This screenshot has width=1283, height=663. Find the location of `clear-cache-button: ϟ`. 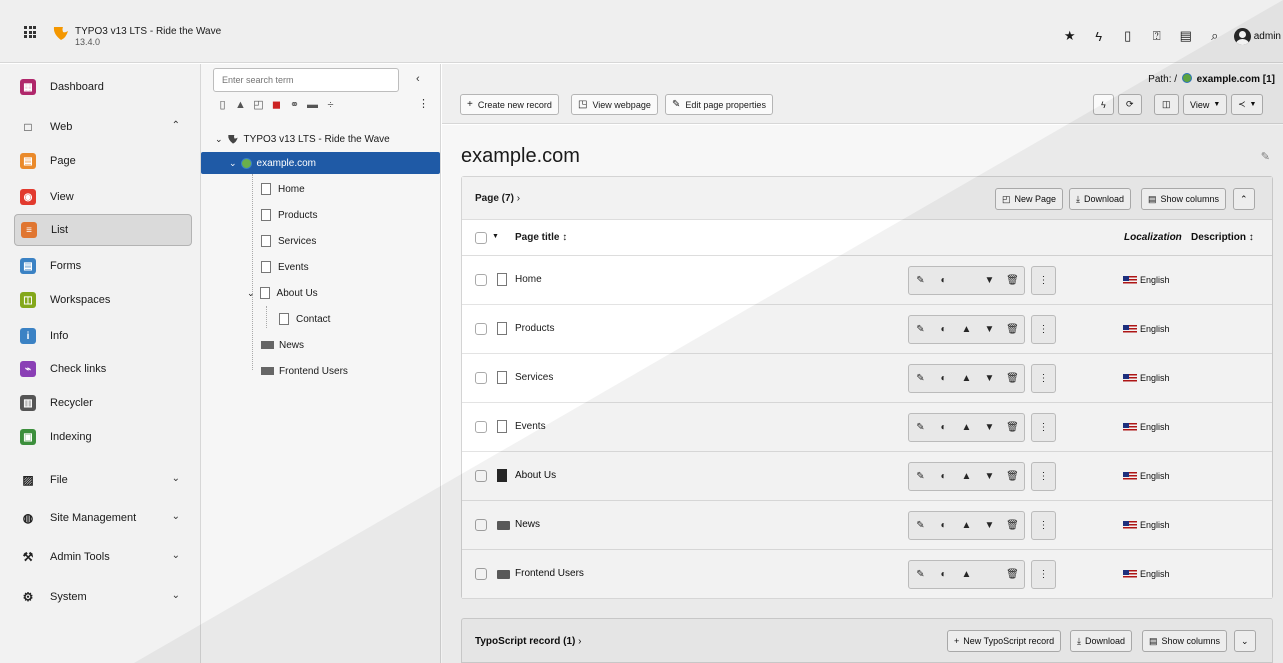

clear-cache-button: ϟ is located at coordinates (1103, 104).